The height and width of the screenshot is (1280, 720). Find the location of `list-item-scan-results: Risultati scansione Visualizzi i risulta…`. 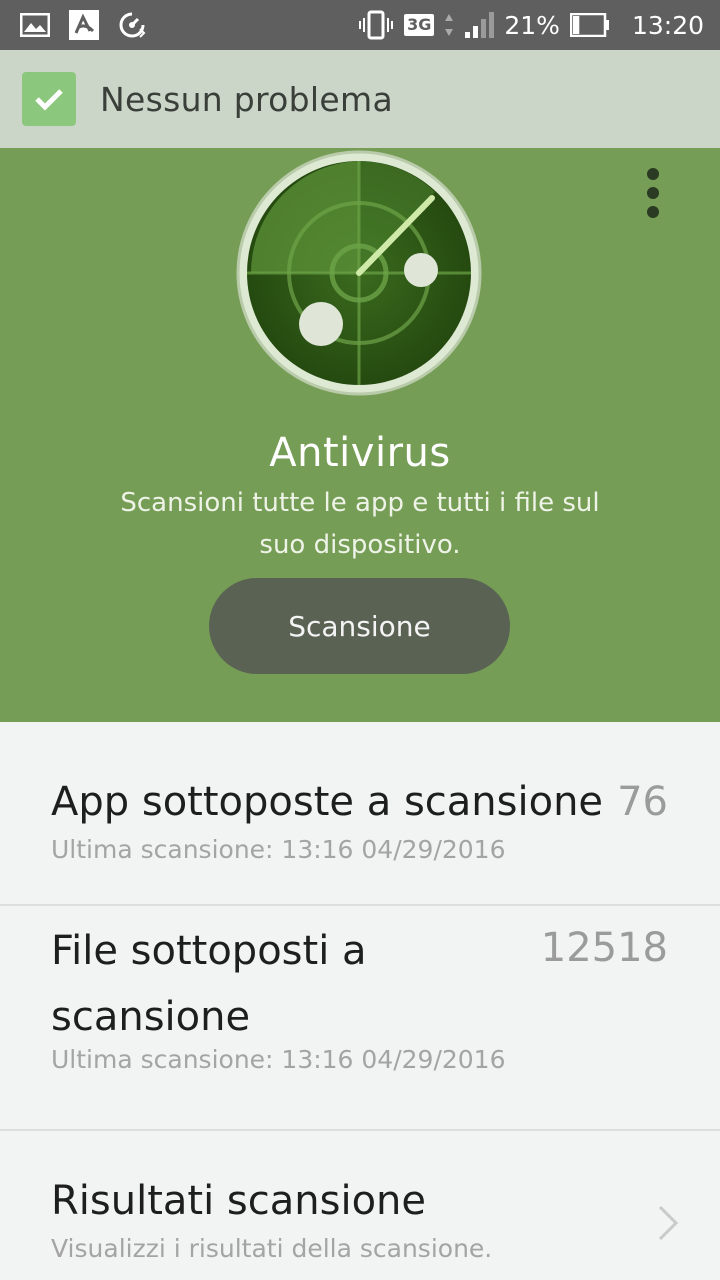

list-item-scan-results: Risultati scansione Visualizzi i risulta… is located at coordinates (360, 1205).